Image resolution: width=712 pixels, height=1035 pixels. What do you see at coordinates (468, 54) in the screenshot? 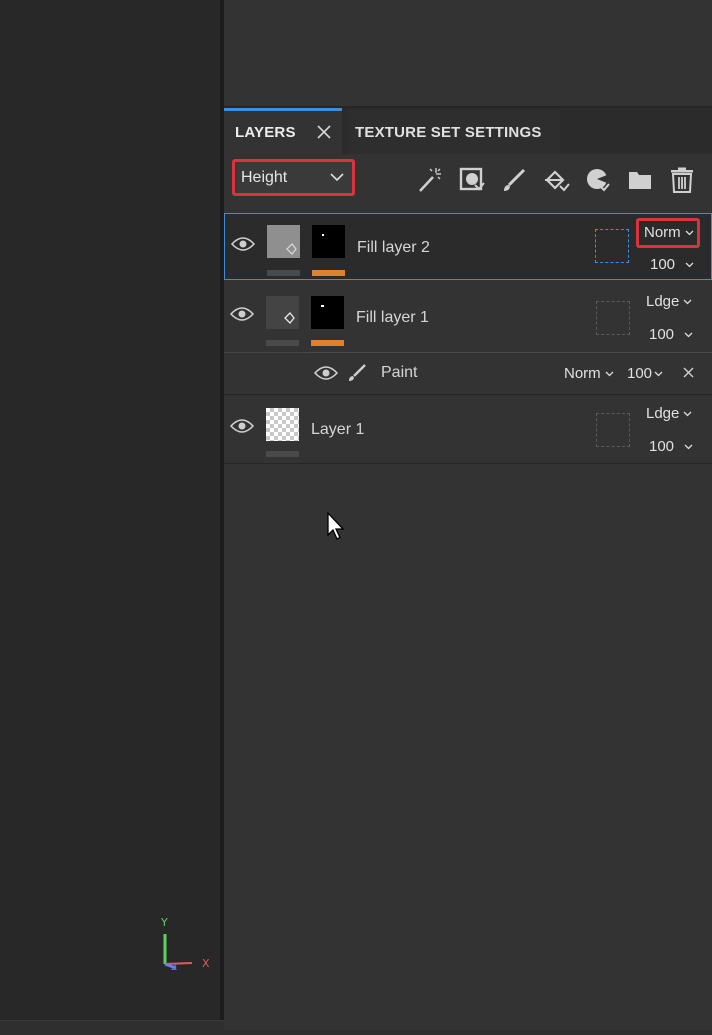
I see `panel-top-area` at bounding box center [468, 54].